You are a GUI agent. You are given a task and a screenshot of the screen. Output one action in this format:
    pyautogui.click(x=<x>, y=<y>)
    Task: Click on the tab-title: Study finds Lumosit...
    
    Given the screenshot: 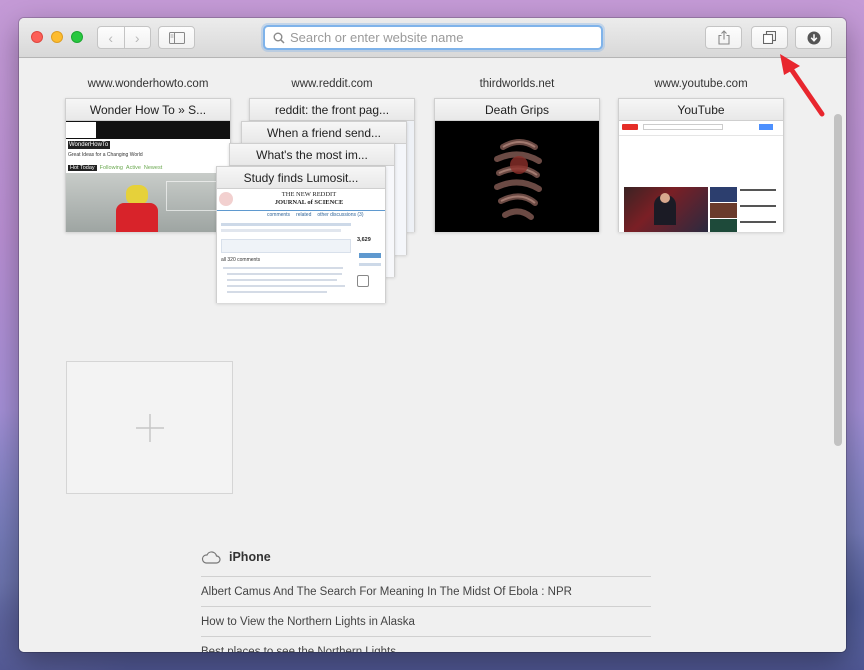 What is the action you would take?
    pyautogui.click(x=301, y=178)
    